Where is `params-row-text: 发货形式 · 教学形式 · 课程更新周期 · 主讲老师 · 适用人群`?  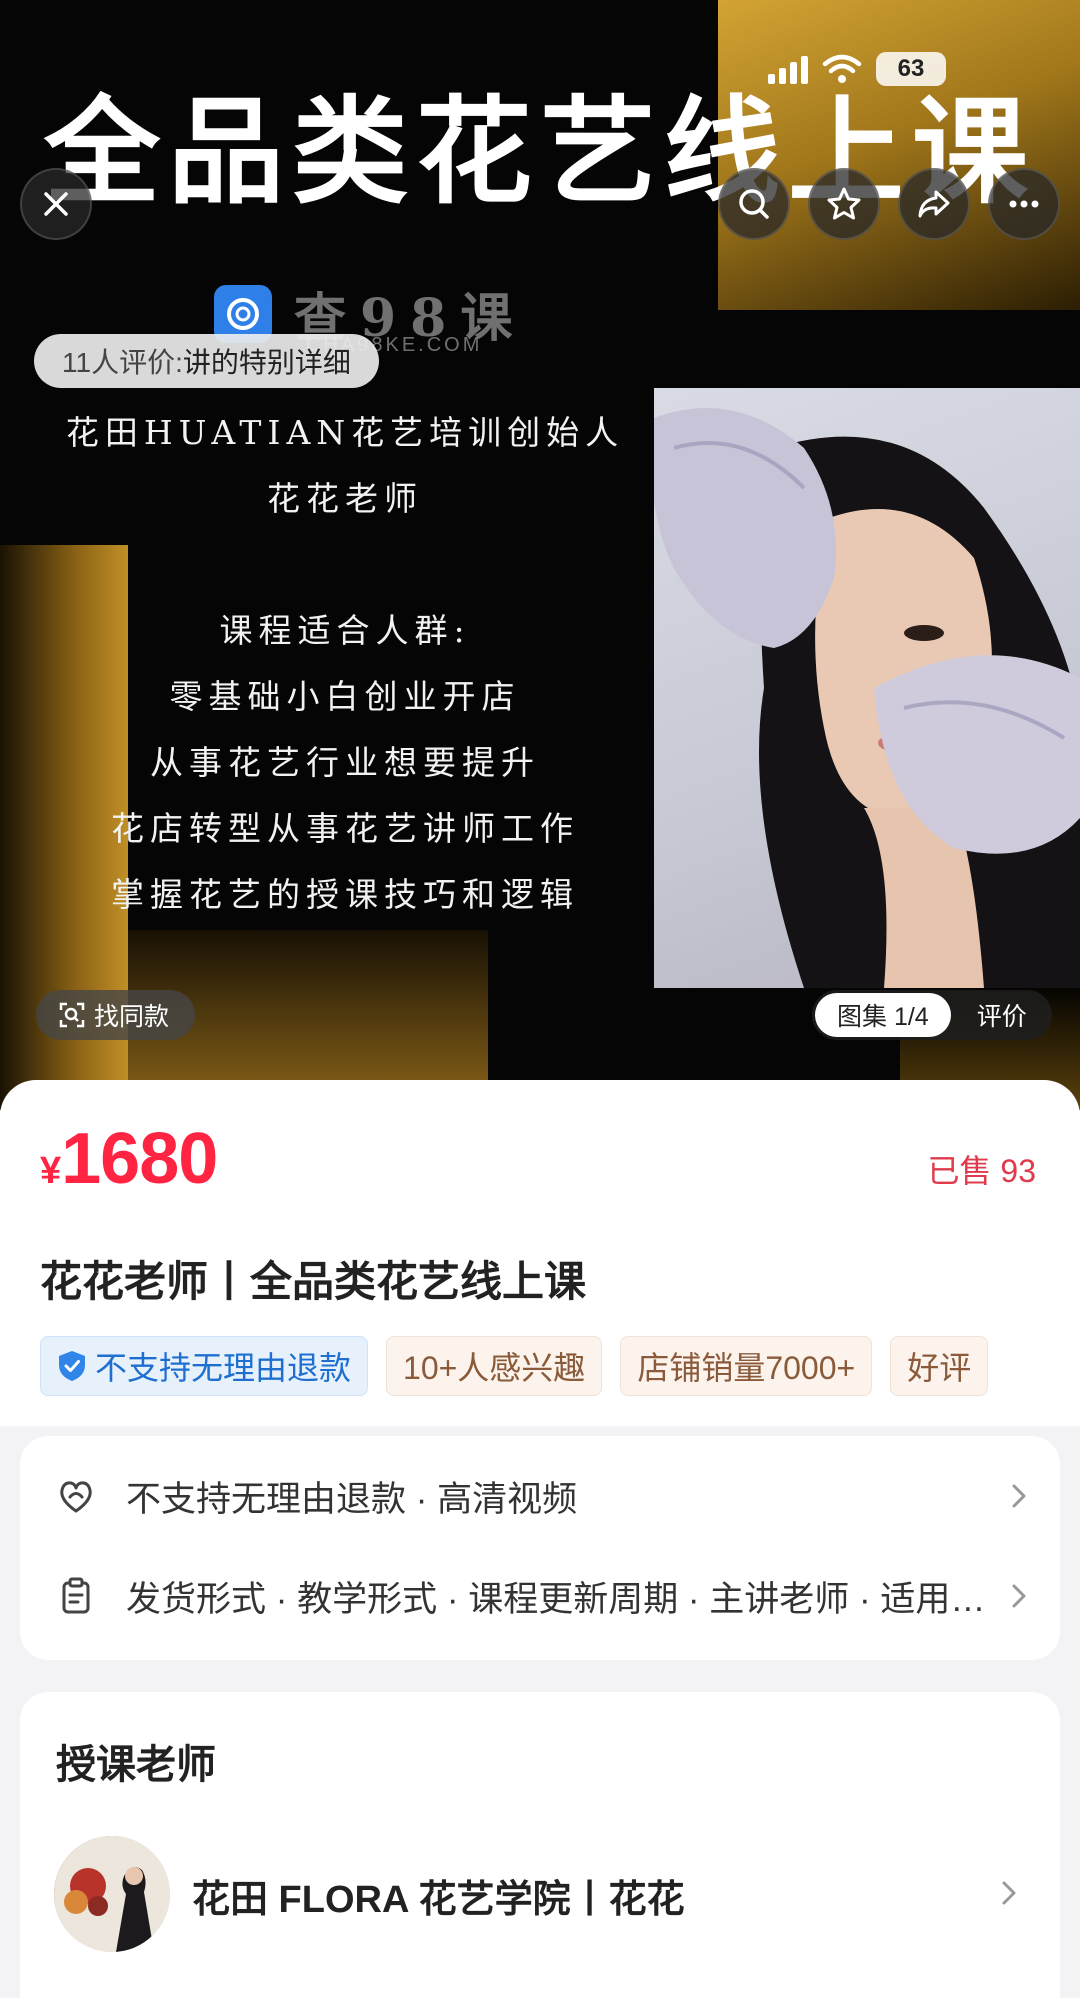 params-row-text: 发货形式 · 教学形式 · 课程更新周期 · 主讲老师 · 适用人群 is located at coordinates (565, 1599).